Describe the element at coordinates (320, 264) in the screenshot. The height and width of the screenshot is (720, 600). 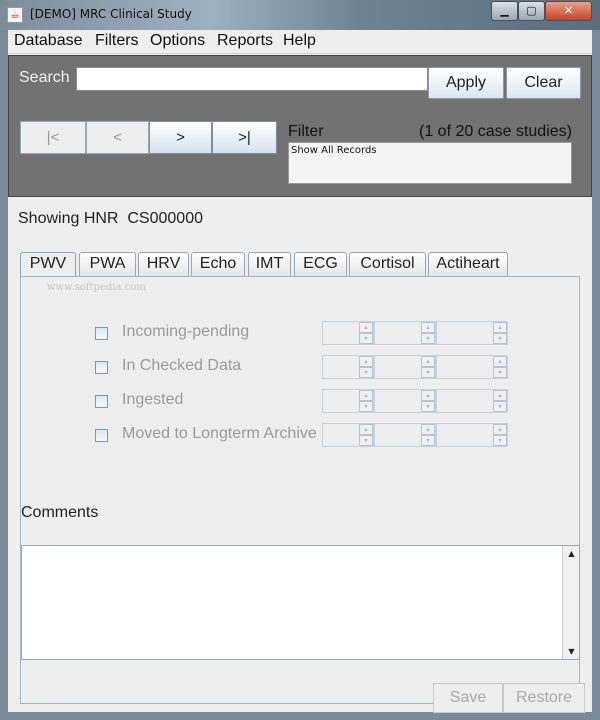
I see `tab-ecg: ECG` at that location.